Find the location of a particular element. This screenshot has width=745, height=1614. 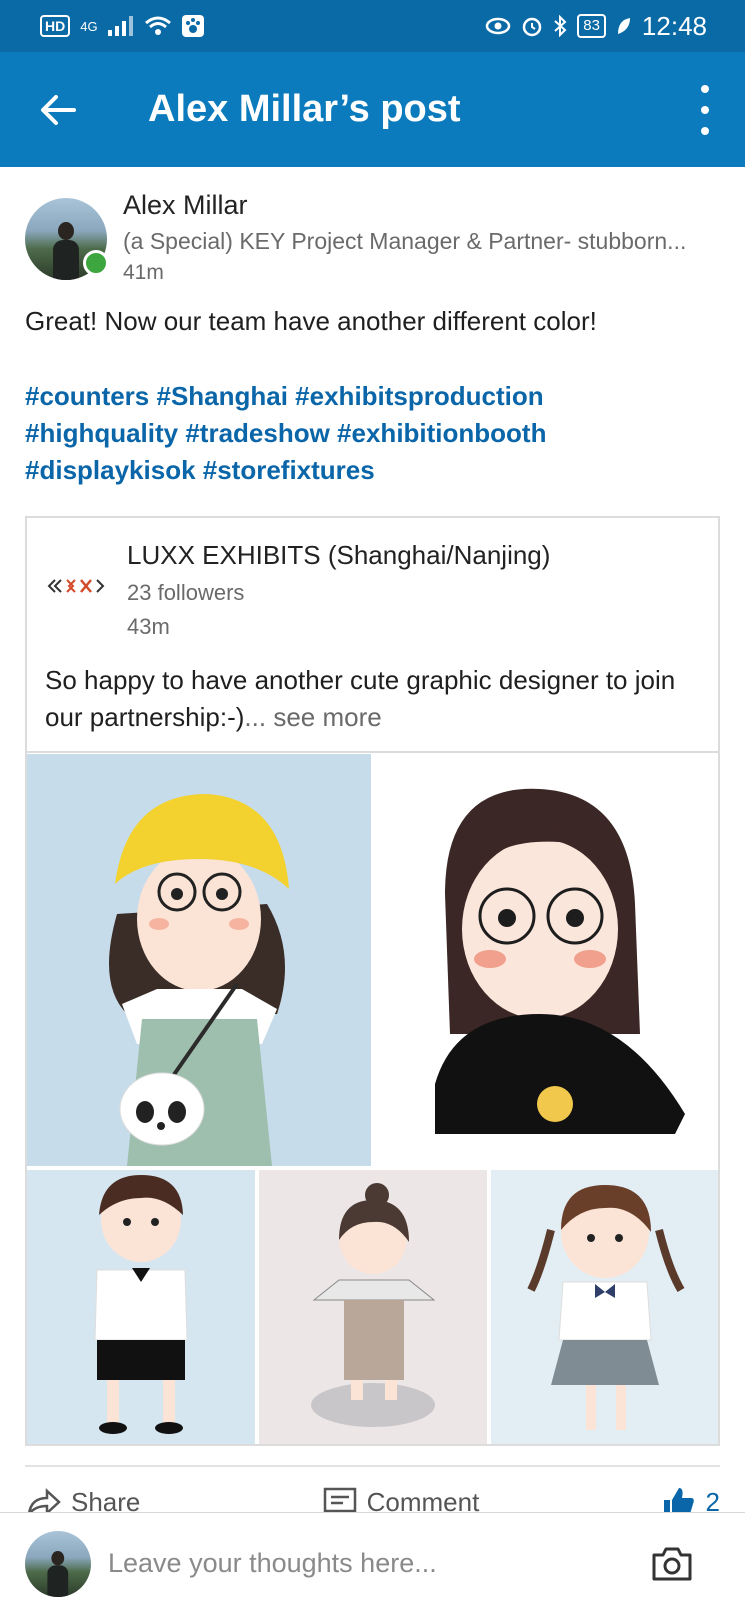

cartoon-girl-hat-illustration is located at coordinates (199, 960).